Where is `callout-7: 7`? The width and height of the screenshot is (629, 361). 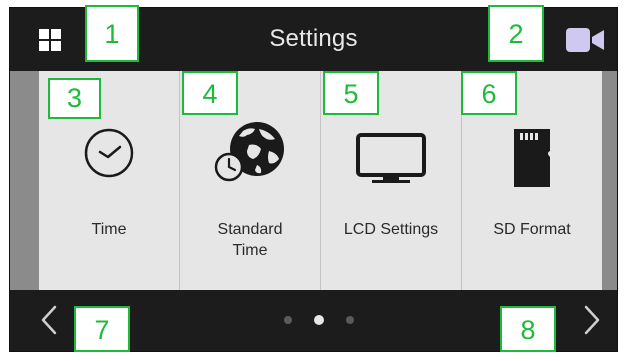 callout-7: 7 is located at coordinates (102, 329).